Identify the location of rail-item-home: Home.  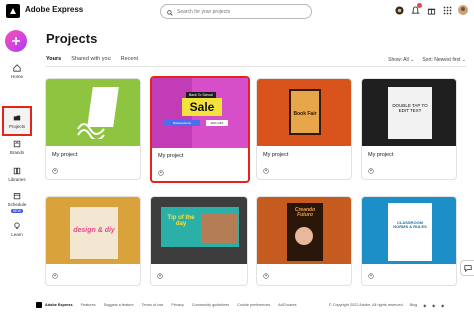
(17, 71).